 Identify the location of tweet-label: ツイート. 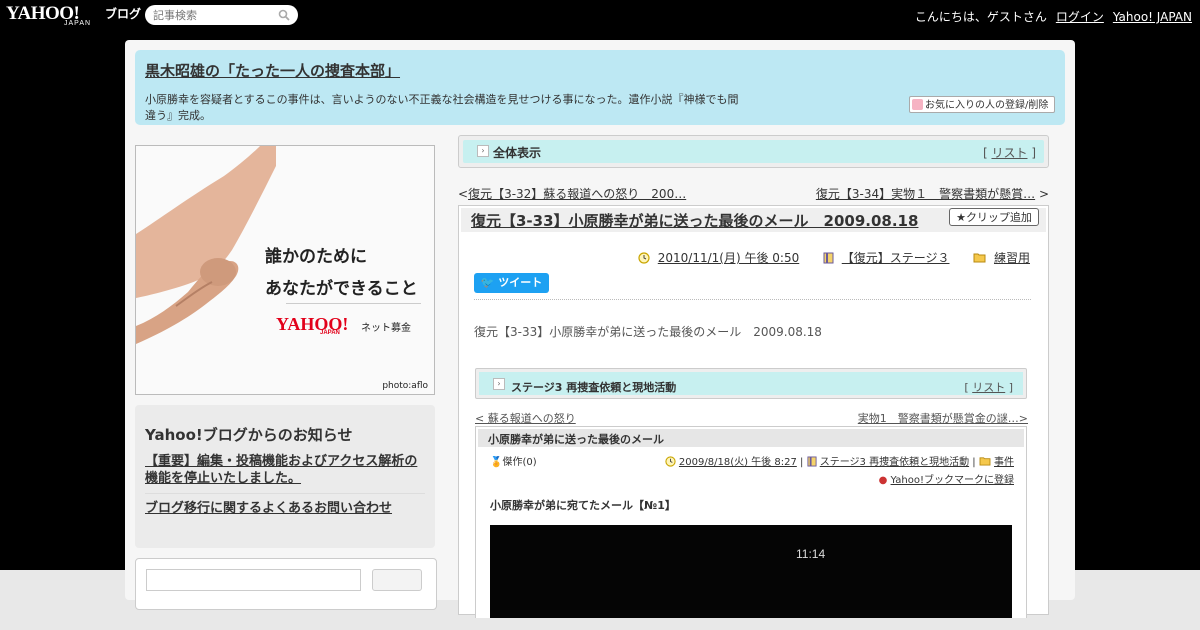
(520, 282).